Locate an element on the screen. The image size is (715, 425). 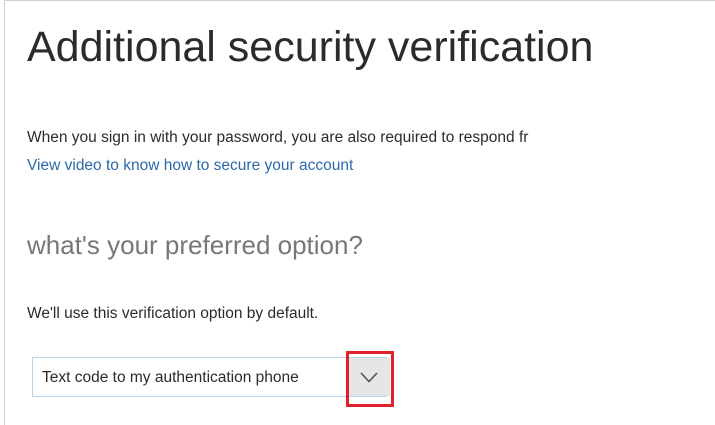
preferred-option-heading: what's your preferred option? is located at coordinates (195, 245).